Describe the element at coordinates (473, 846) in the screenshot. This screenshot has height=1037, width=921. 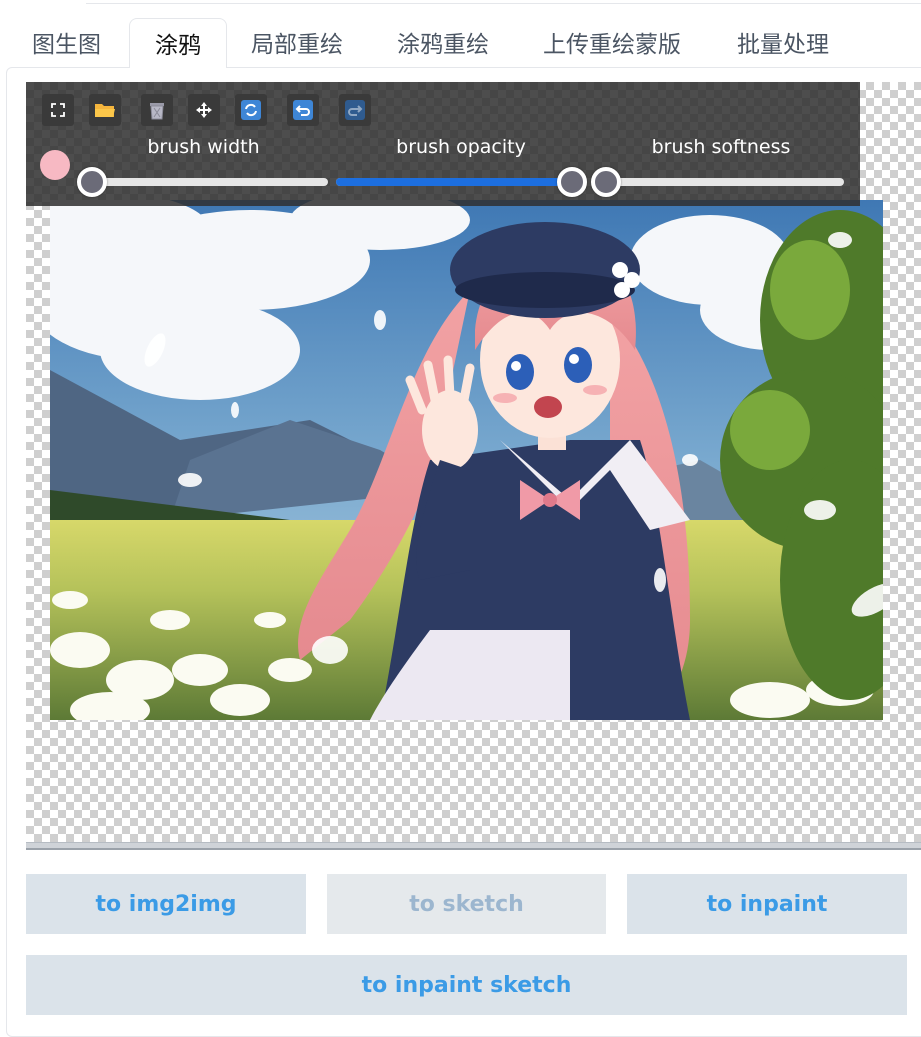
I see `canvas-bottom-bar` at that location.